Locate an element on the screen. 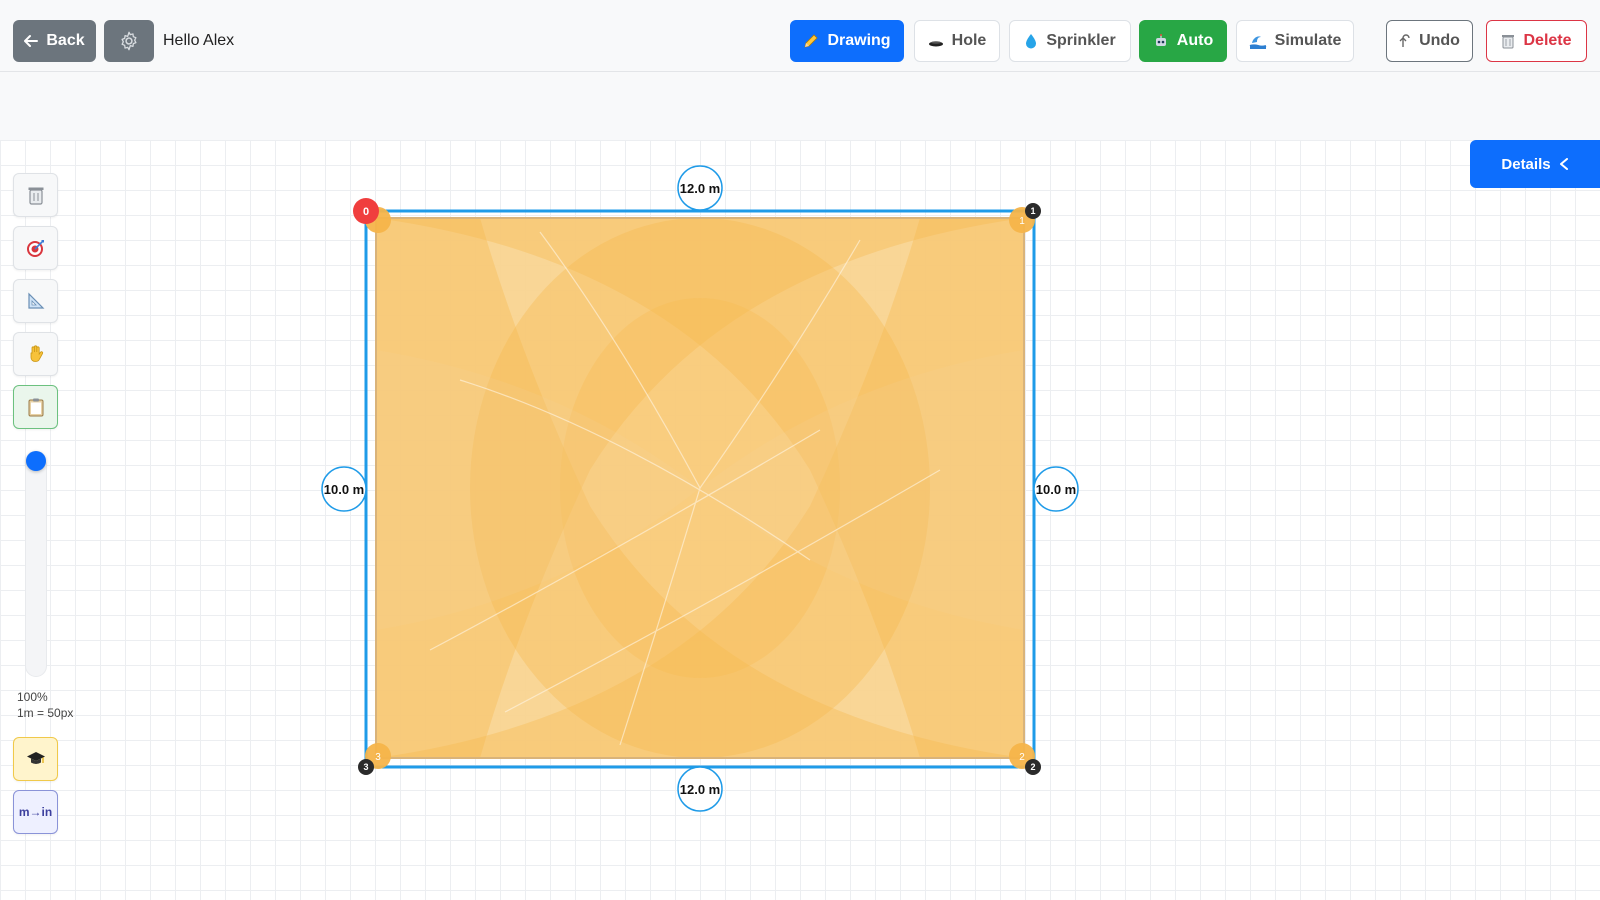 This screenshot has height=900, width=1600. vertex-label: 3 is located at coordinates (365, 767).